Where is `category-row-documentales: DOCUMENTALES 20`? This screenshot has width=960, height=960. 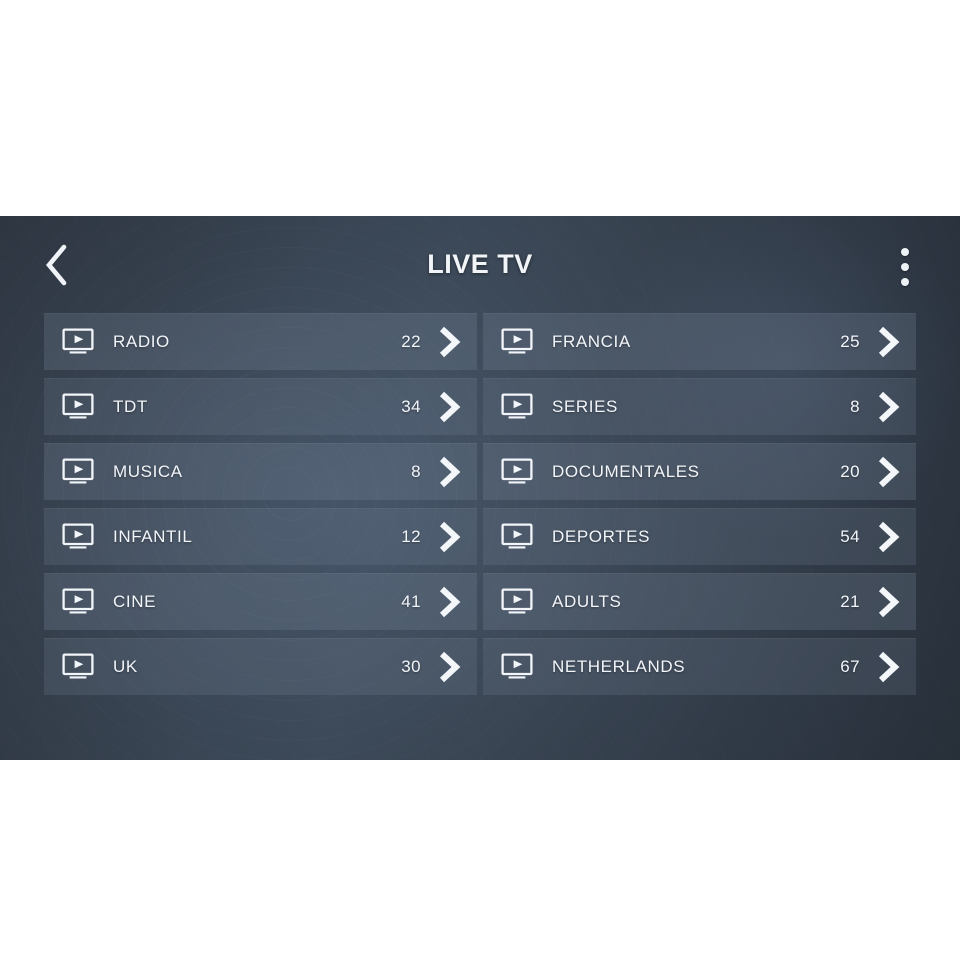 category-row-documentales: DOCUMENTALES 20 is located at coordinates (699, 471).